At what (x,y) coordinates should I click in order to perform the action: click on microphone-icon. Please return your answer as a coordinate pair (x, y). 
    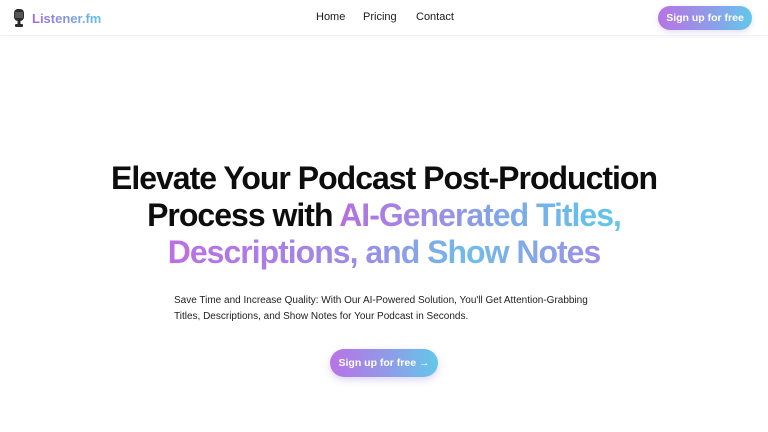
    Looking at the image, I should click on (19, 18).